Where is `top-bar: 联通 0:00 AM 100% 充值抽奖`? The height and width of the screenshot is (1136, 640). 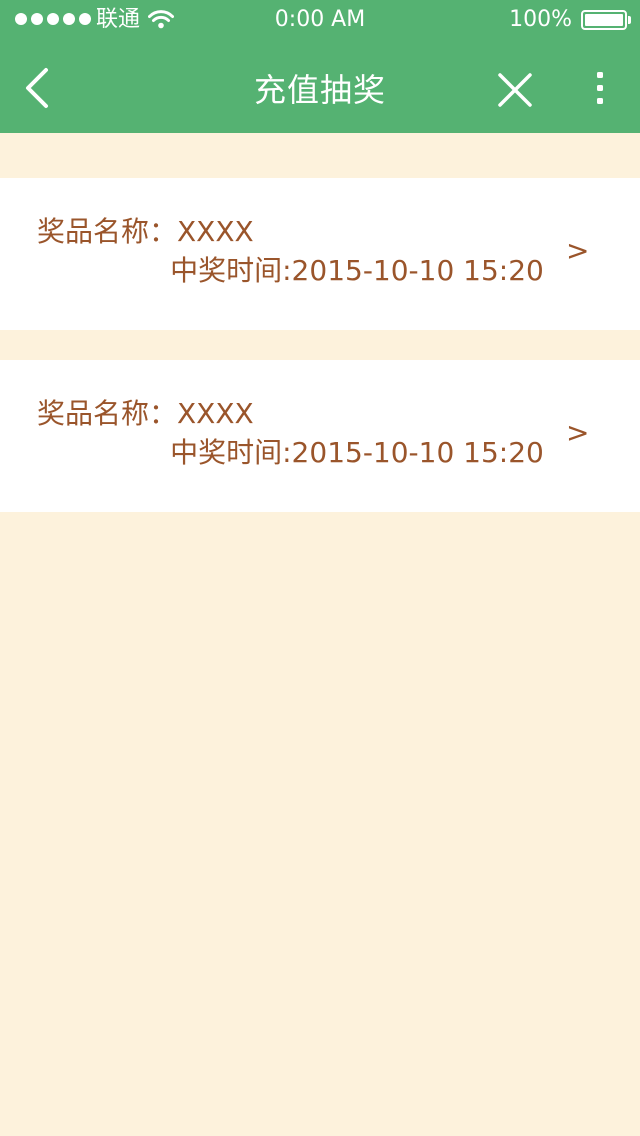
top-bar: 联通 0:00 AM 100% 充值抽奖 is located at coordinates (320, 66).